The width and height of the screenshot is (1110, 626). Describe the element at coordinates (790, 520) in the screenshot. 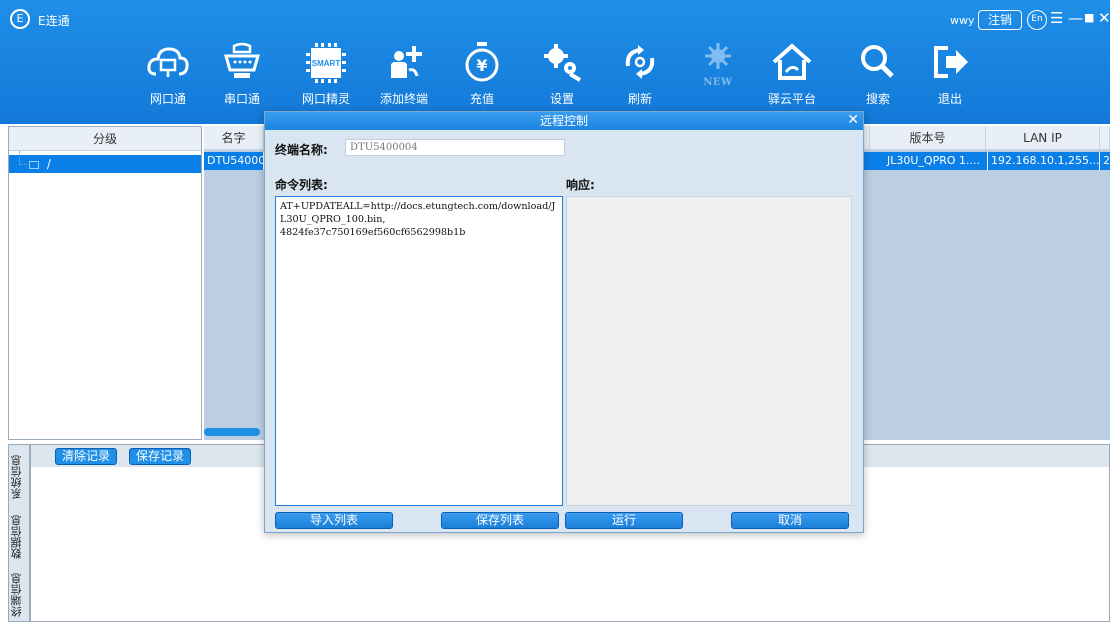

I see `cancel-button: 取消` at that location.